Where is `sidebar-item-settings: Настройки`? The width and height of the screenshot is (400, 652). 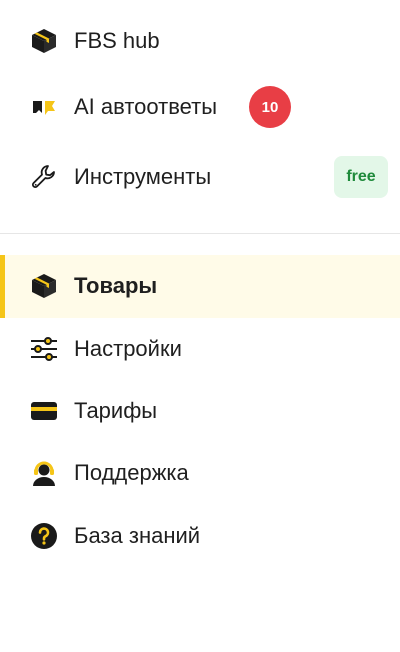 sidebar-item-settings: Настройки is located at coordinates (200, 349).